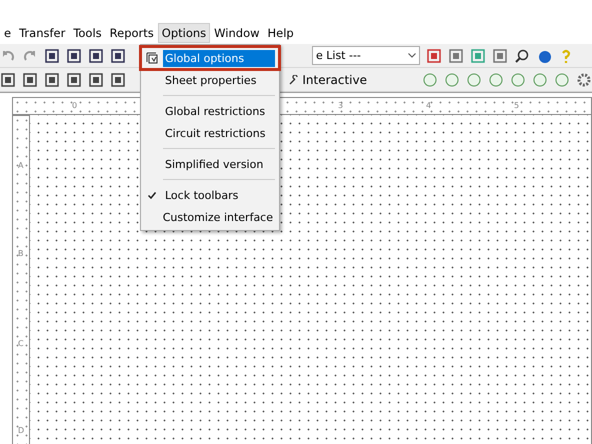 Image resolution: width=592 pixels, height=444 pixels. What do you see at coordinates (328, 79) in the screenshot?
I see `interactive-button: Interactive` at bounding box center [328, 79].